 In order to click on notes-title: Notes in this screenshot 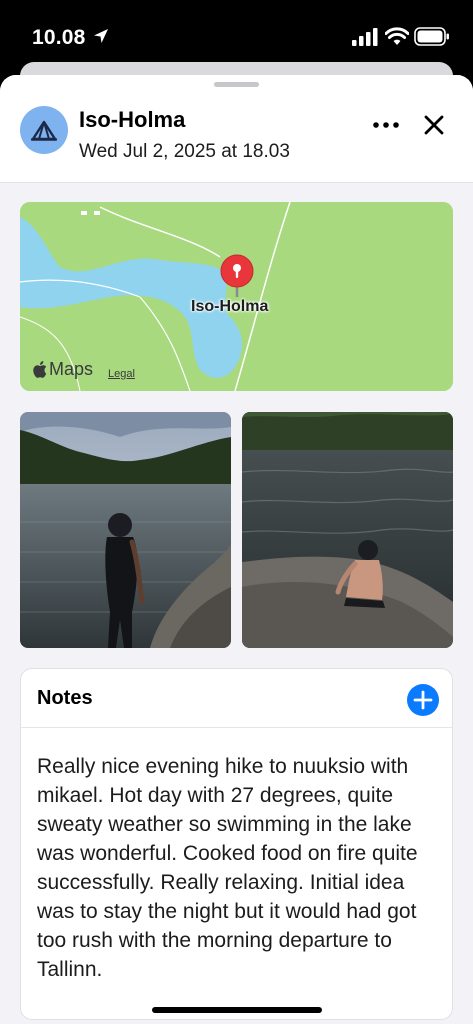, I will do `click(65, 698)`.